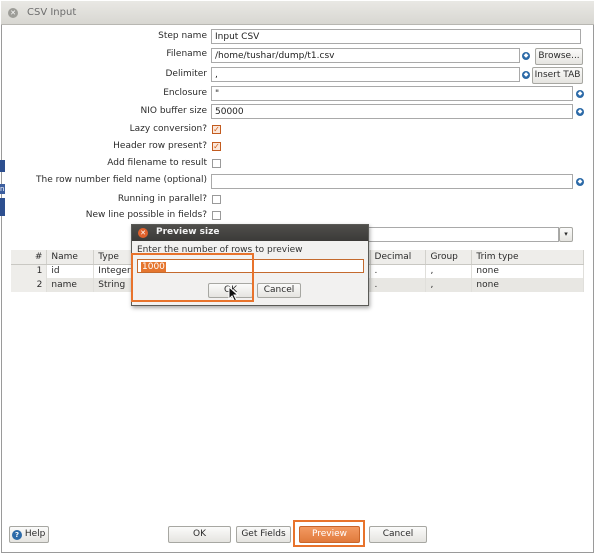  I want to click on step-name-input: Input CSV, so click(396, 36).